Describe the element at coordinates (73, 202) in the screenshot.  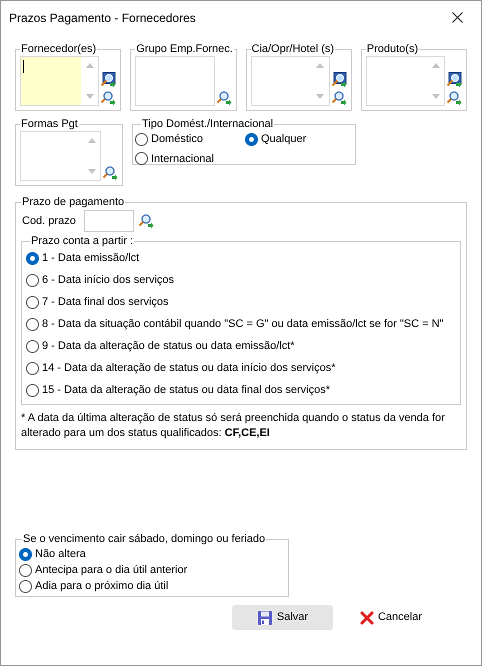
I see `group-label: Prazo de pagamento` at that location.